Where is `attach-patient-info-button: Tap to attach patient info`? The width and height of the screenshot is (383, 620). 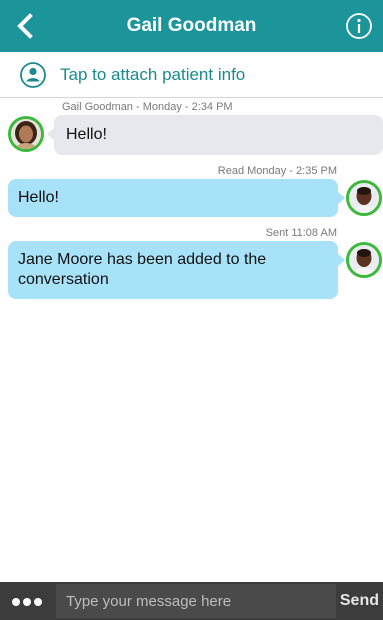 attach-patient-info-button: Tap to attach patient info is located at coordinates (191, 75).